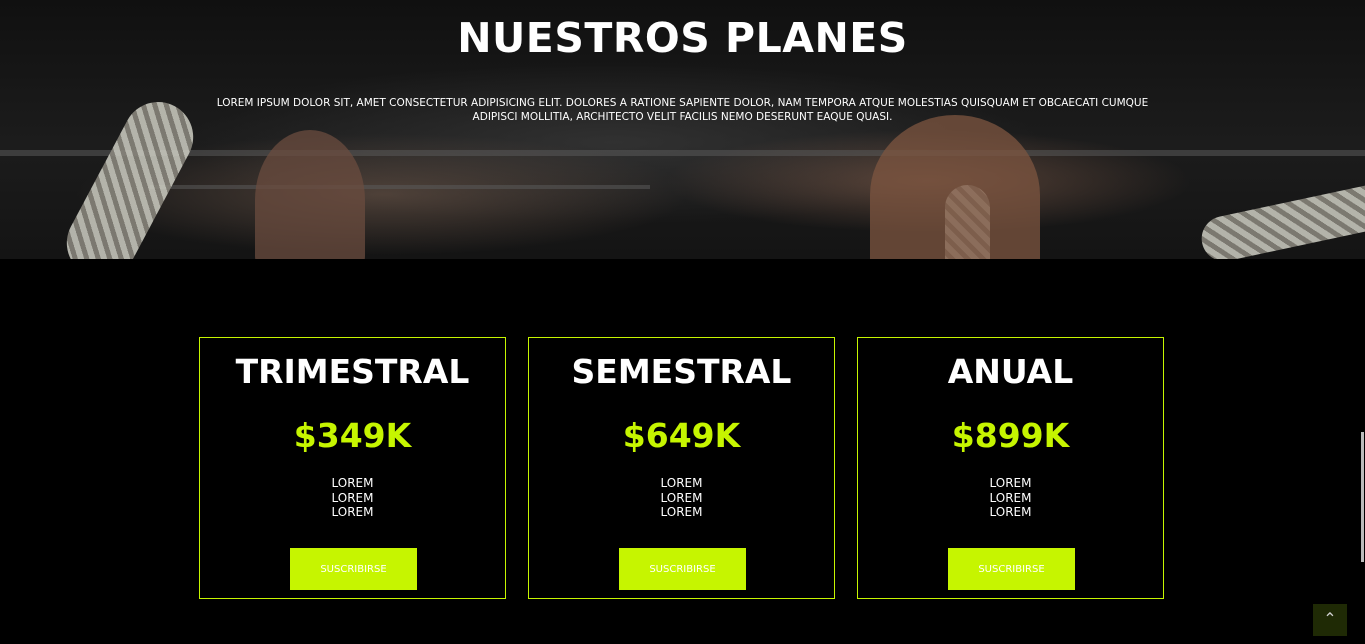 The width and height of the screenshot is (1365, 644). Describe the element at coordinates (352, 435) in the screenshot. I see `plan-price: $349K` at that location.